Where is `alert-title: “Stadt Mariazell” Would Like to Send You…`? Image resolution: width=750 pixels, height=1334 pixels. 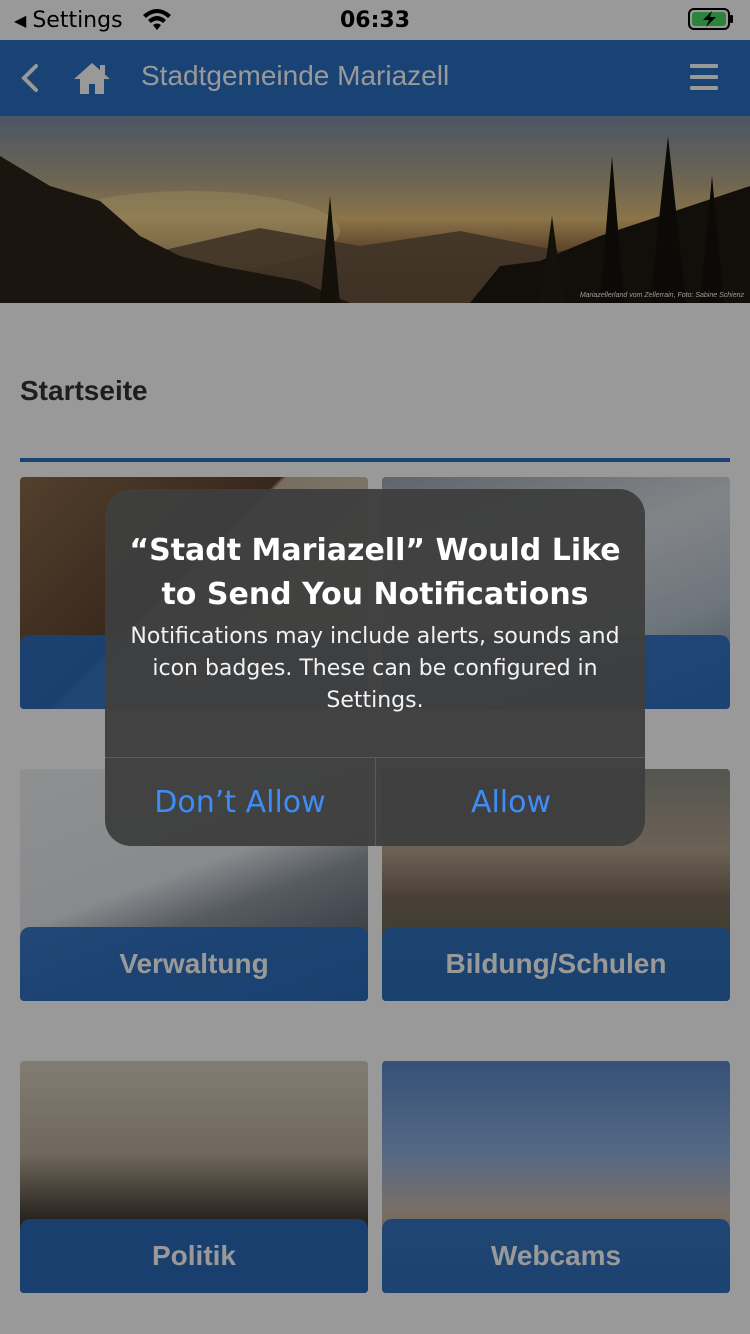 alert-title: “Stadt Mariazell” Would Like to Send You… is located at coordinates (375, 572).